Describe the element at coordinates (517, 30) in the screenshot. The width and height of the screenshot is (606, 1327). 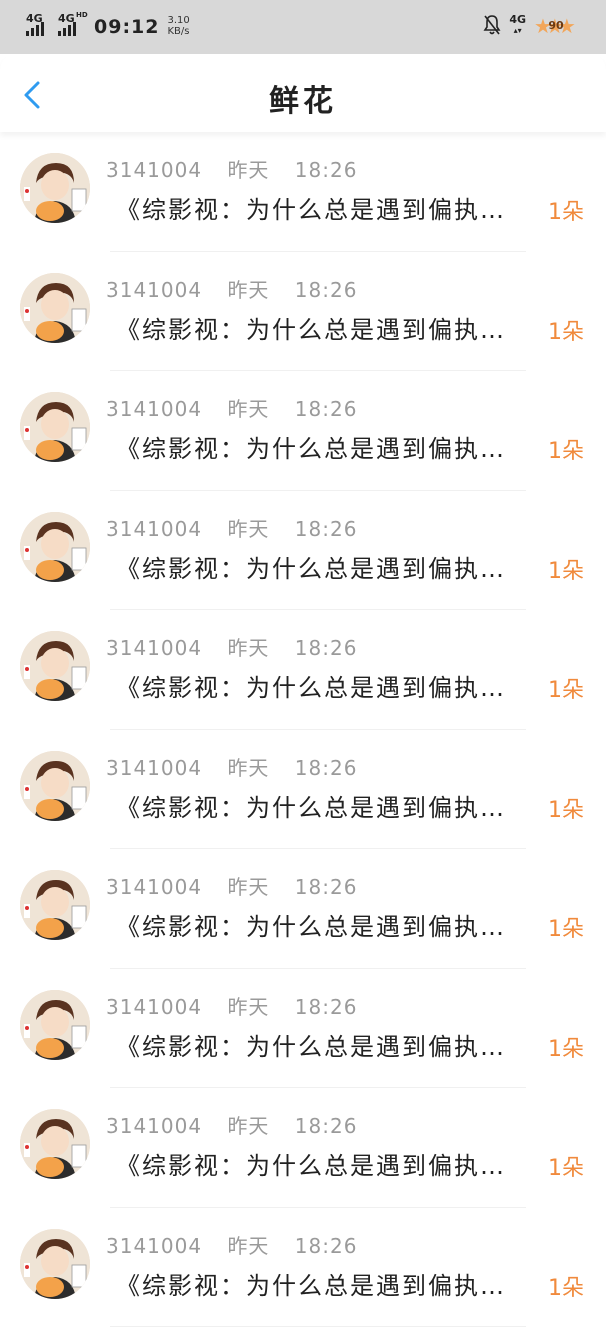
I see `network-arrows: ▴▾` at that location.